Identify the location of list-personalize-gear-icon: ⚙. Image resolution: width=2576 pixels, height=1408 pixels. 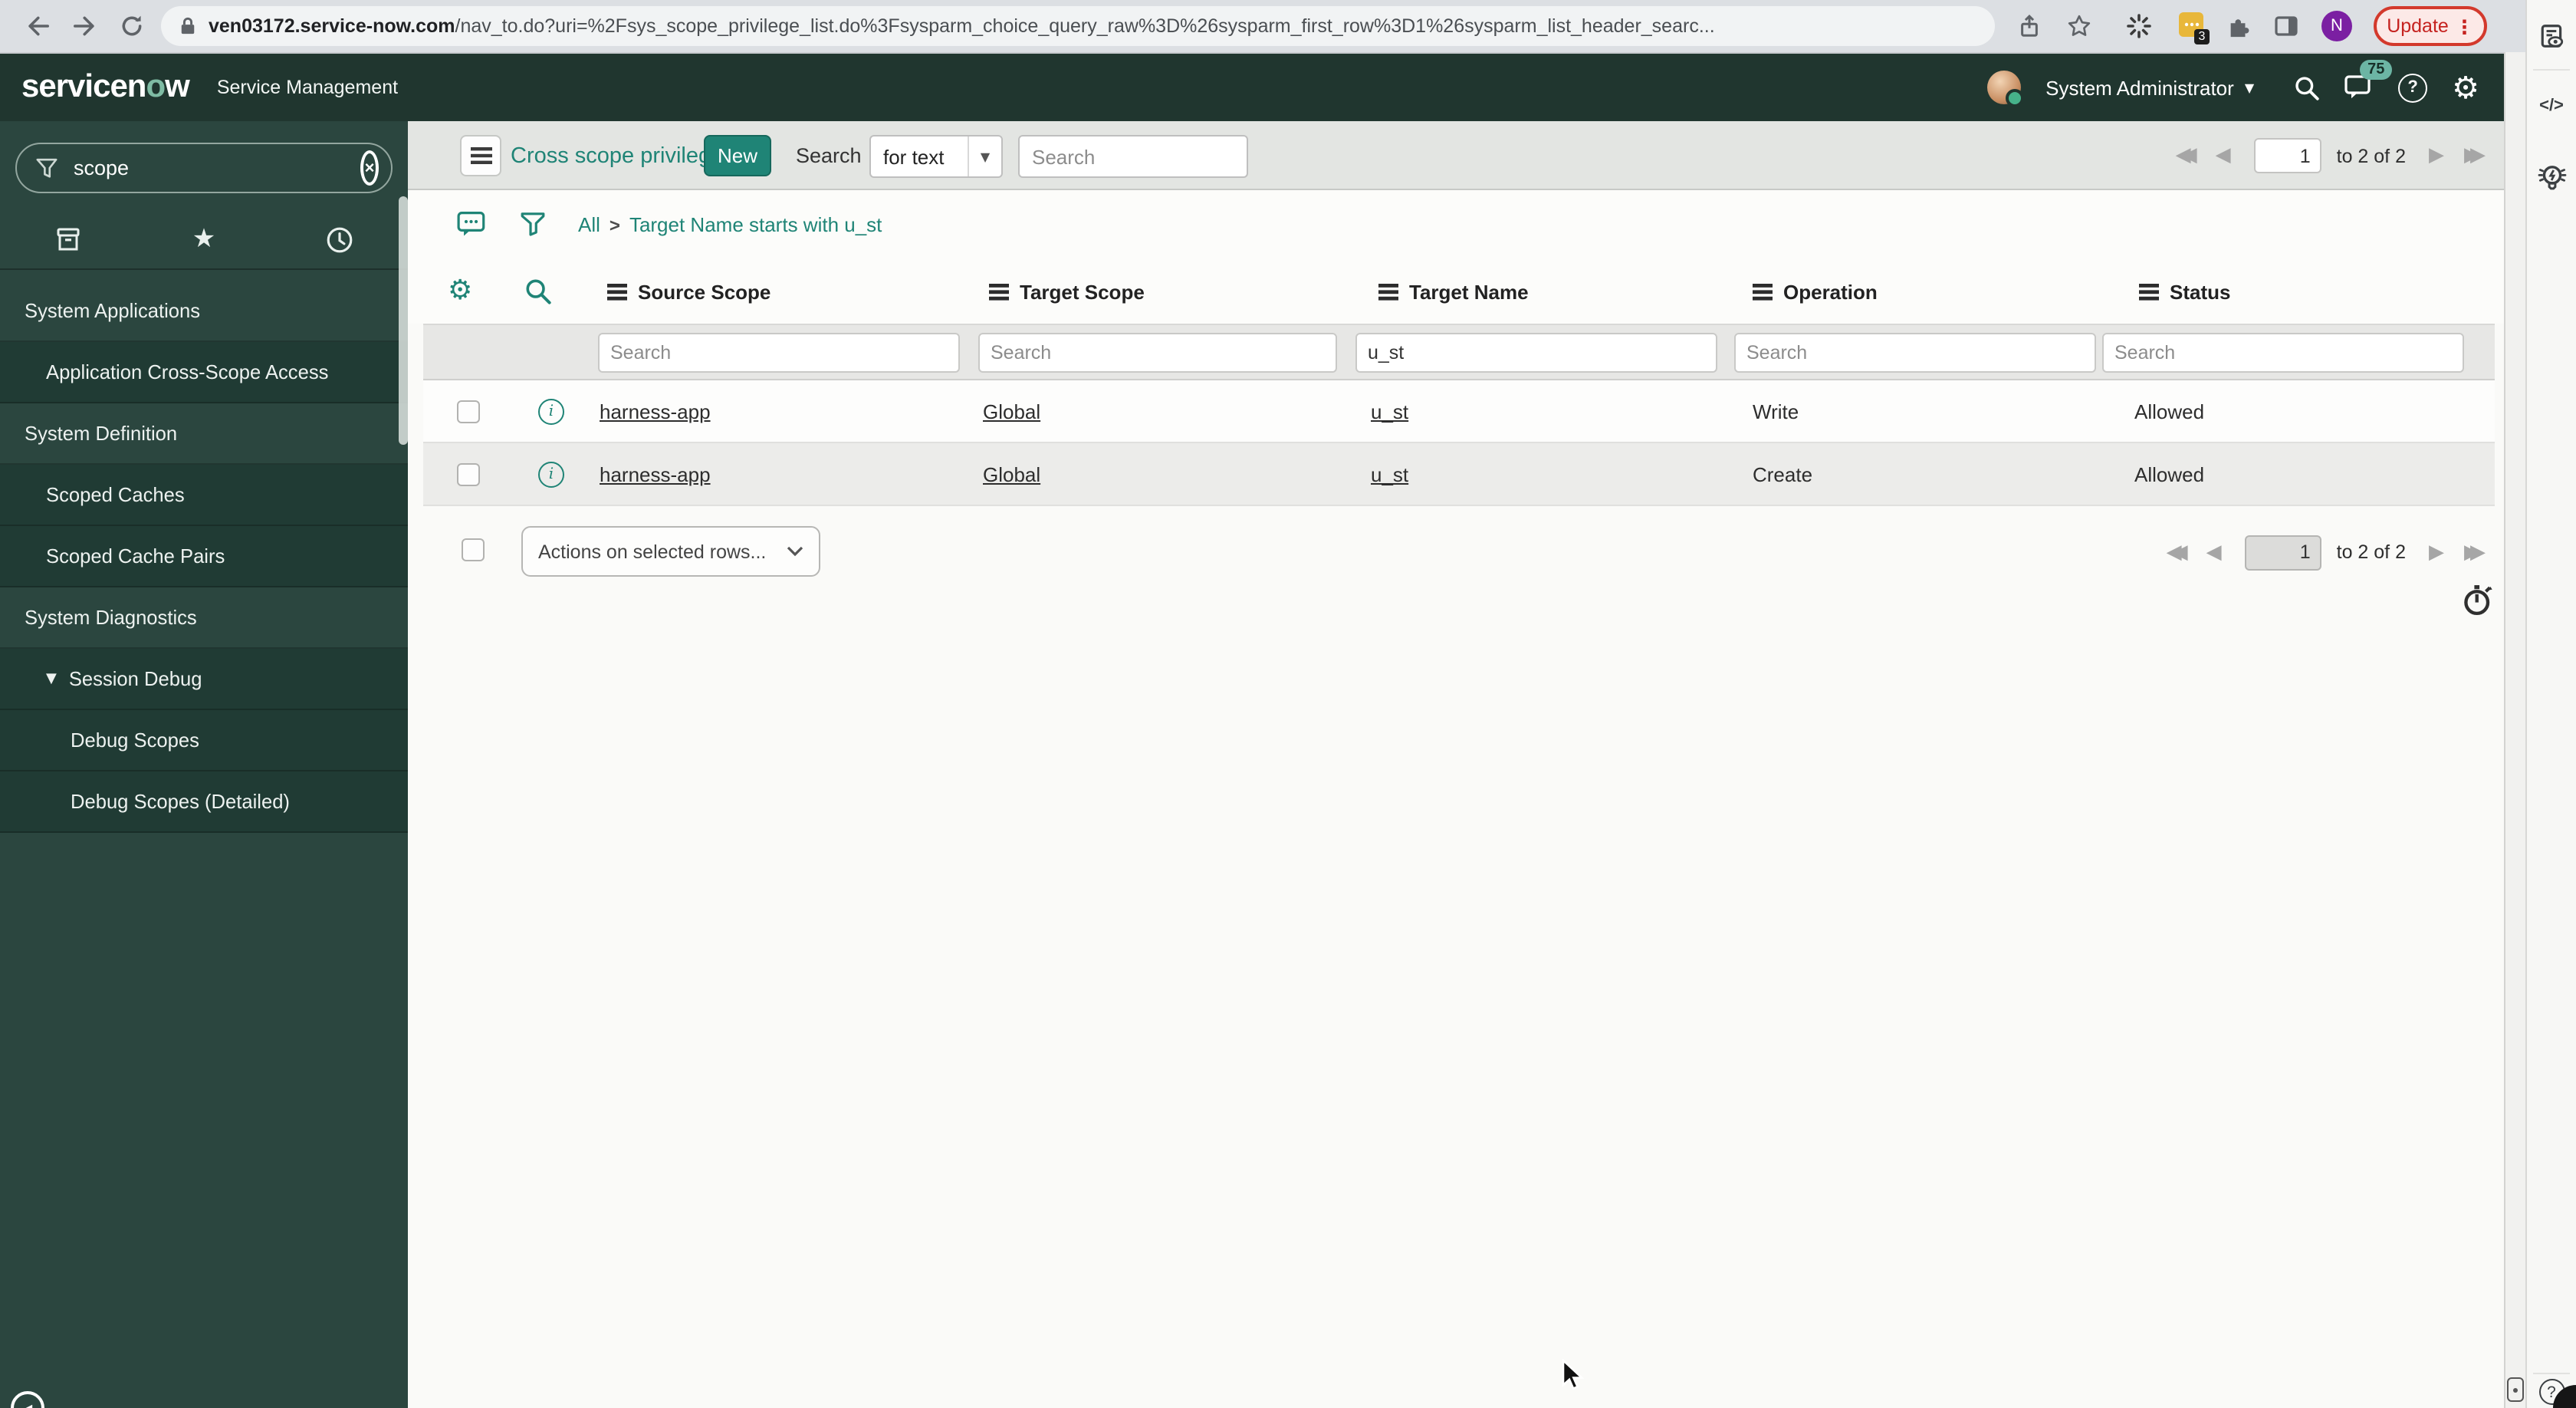
(460, 291).